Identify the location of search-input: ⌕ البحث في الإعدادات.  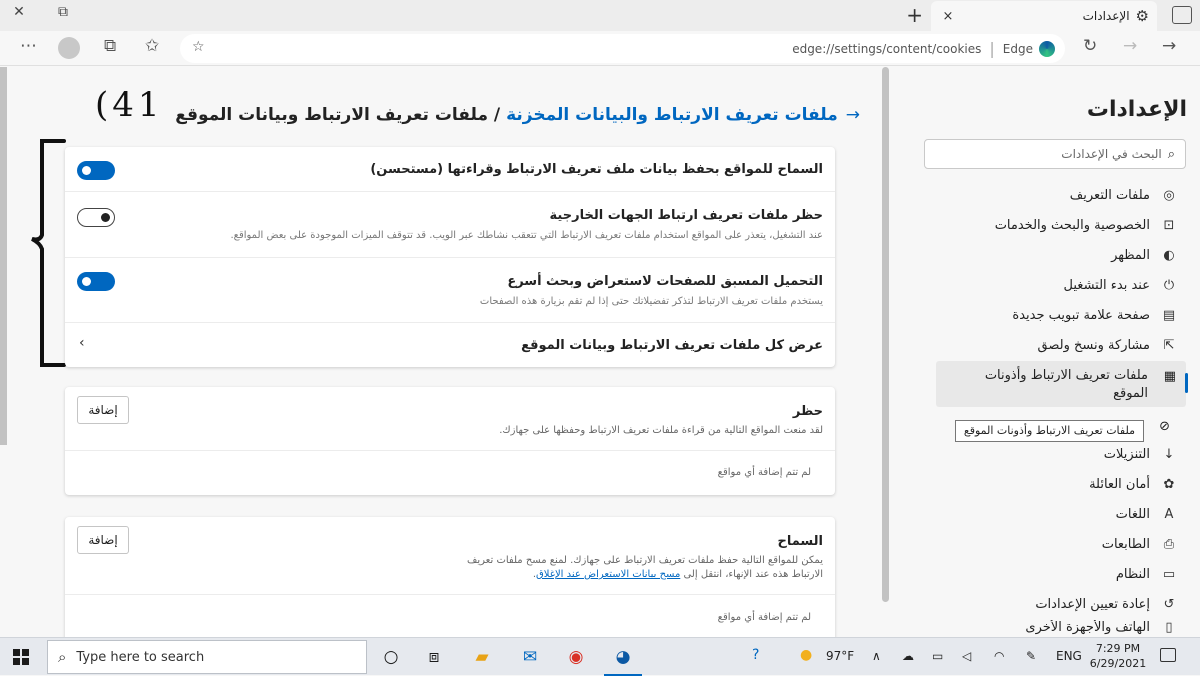
(1055, 154).